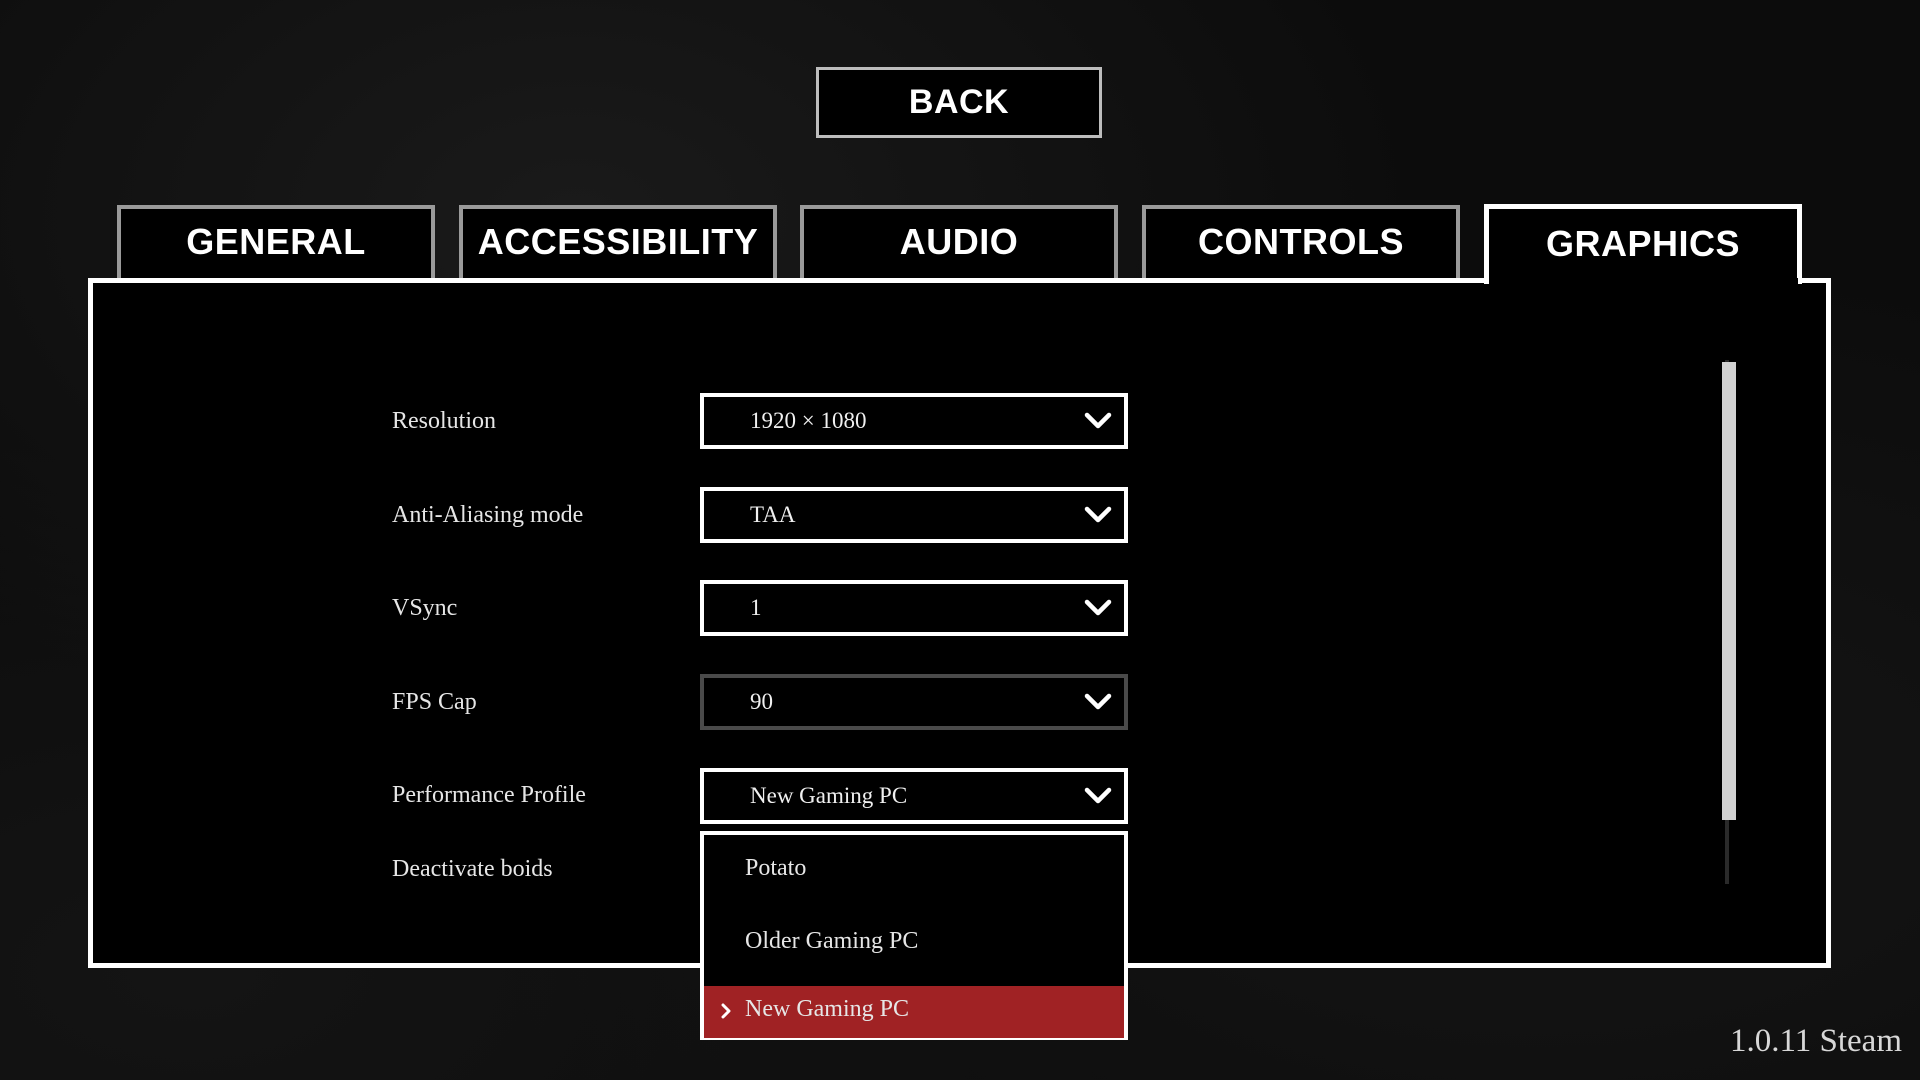 Image resolution: width=1920 pixels, height=1080 pixels. I want to click on dropdown-option-older-gaming-pc: Older Gaming PC, so click(914, 944).